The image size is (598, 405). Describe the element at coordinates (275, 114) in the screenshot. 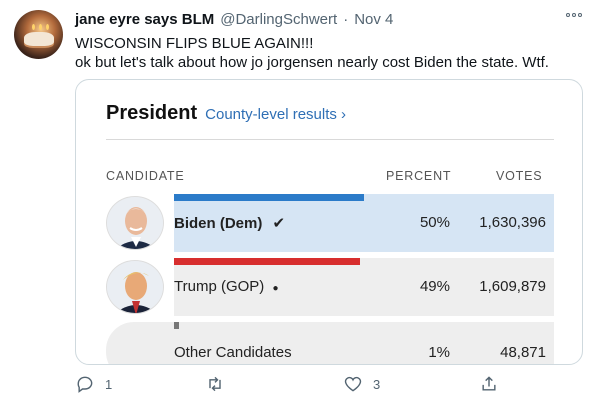

I see `county-results-link: County-level results ›` at that location.